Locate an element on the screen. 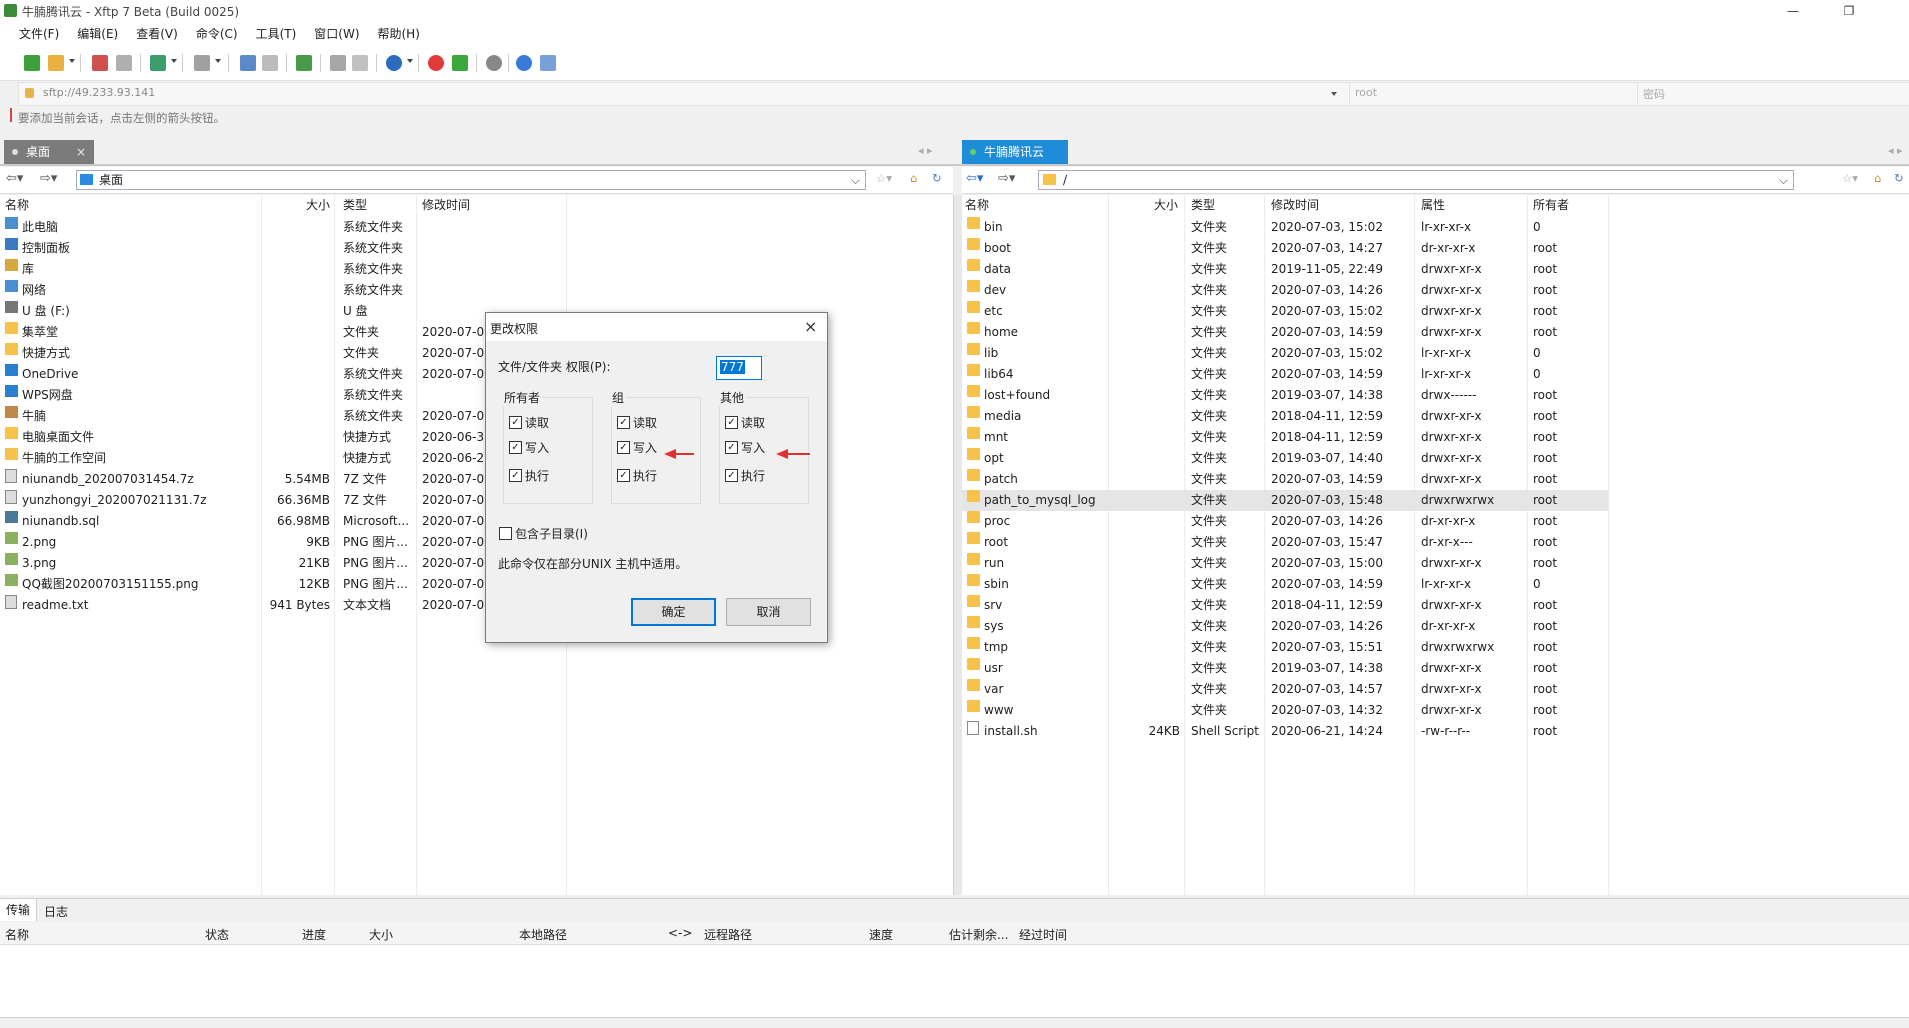  list-item: media 文件夹 2018-04-11, 12:59 drwxr-xr-x root is located at coordinates (1285, 416).